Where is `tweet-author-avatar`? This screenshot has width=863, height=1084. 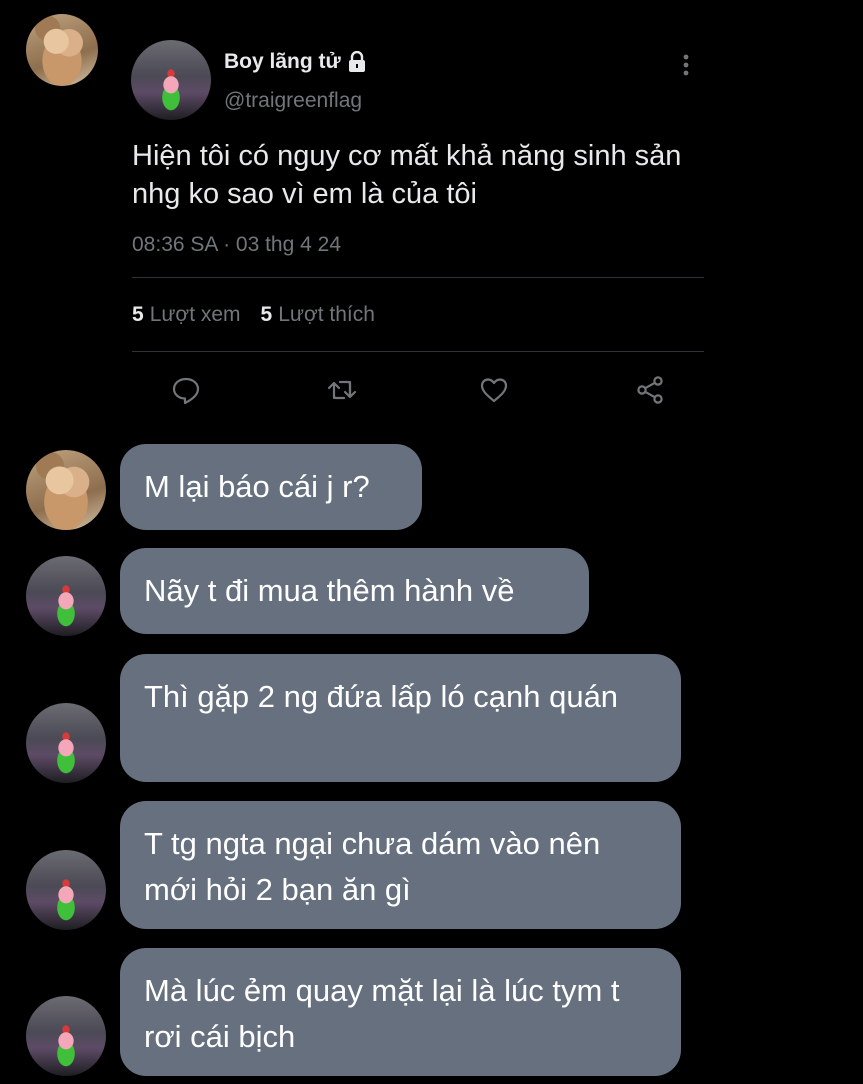 tweet-author-avatar is located at coordinates (171, 80).